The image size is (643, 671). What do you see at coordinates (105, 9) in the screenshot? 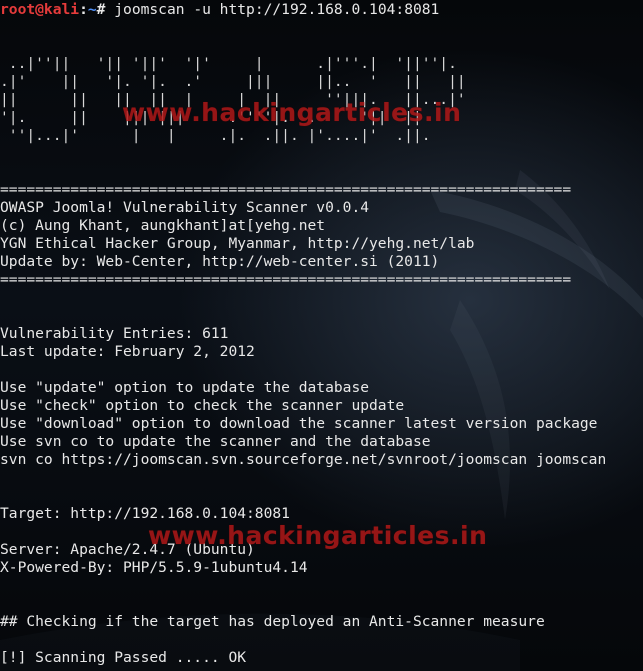
I see `prompt-symbol: #` at bounding box center [105, 9].